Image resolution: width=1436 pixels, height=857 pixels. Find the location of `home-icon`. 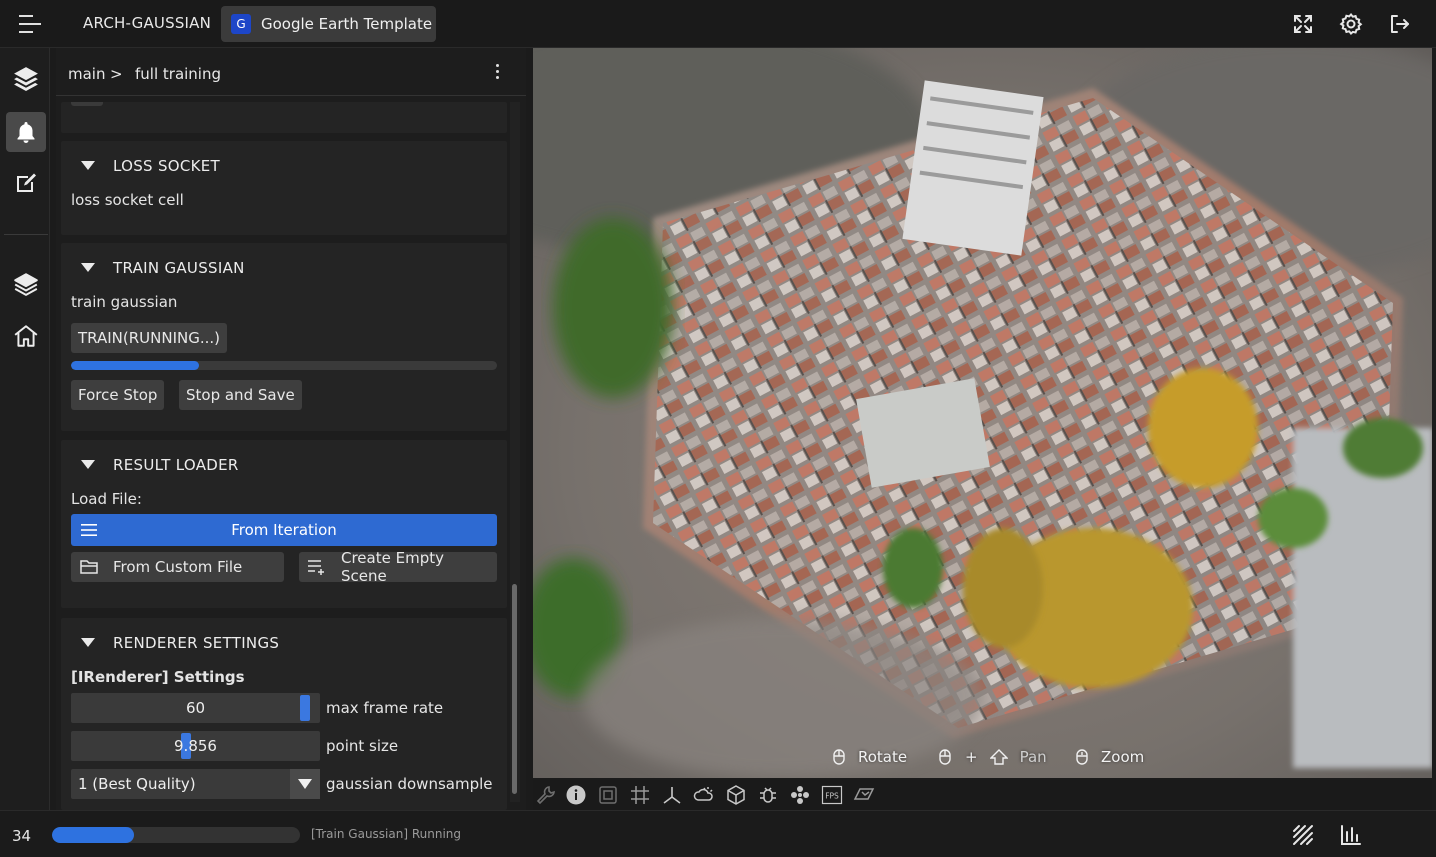

home-icon is located at coordinates (26, 336).